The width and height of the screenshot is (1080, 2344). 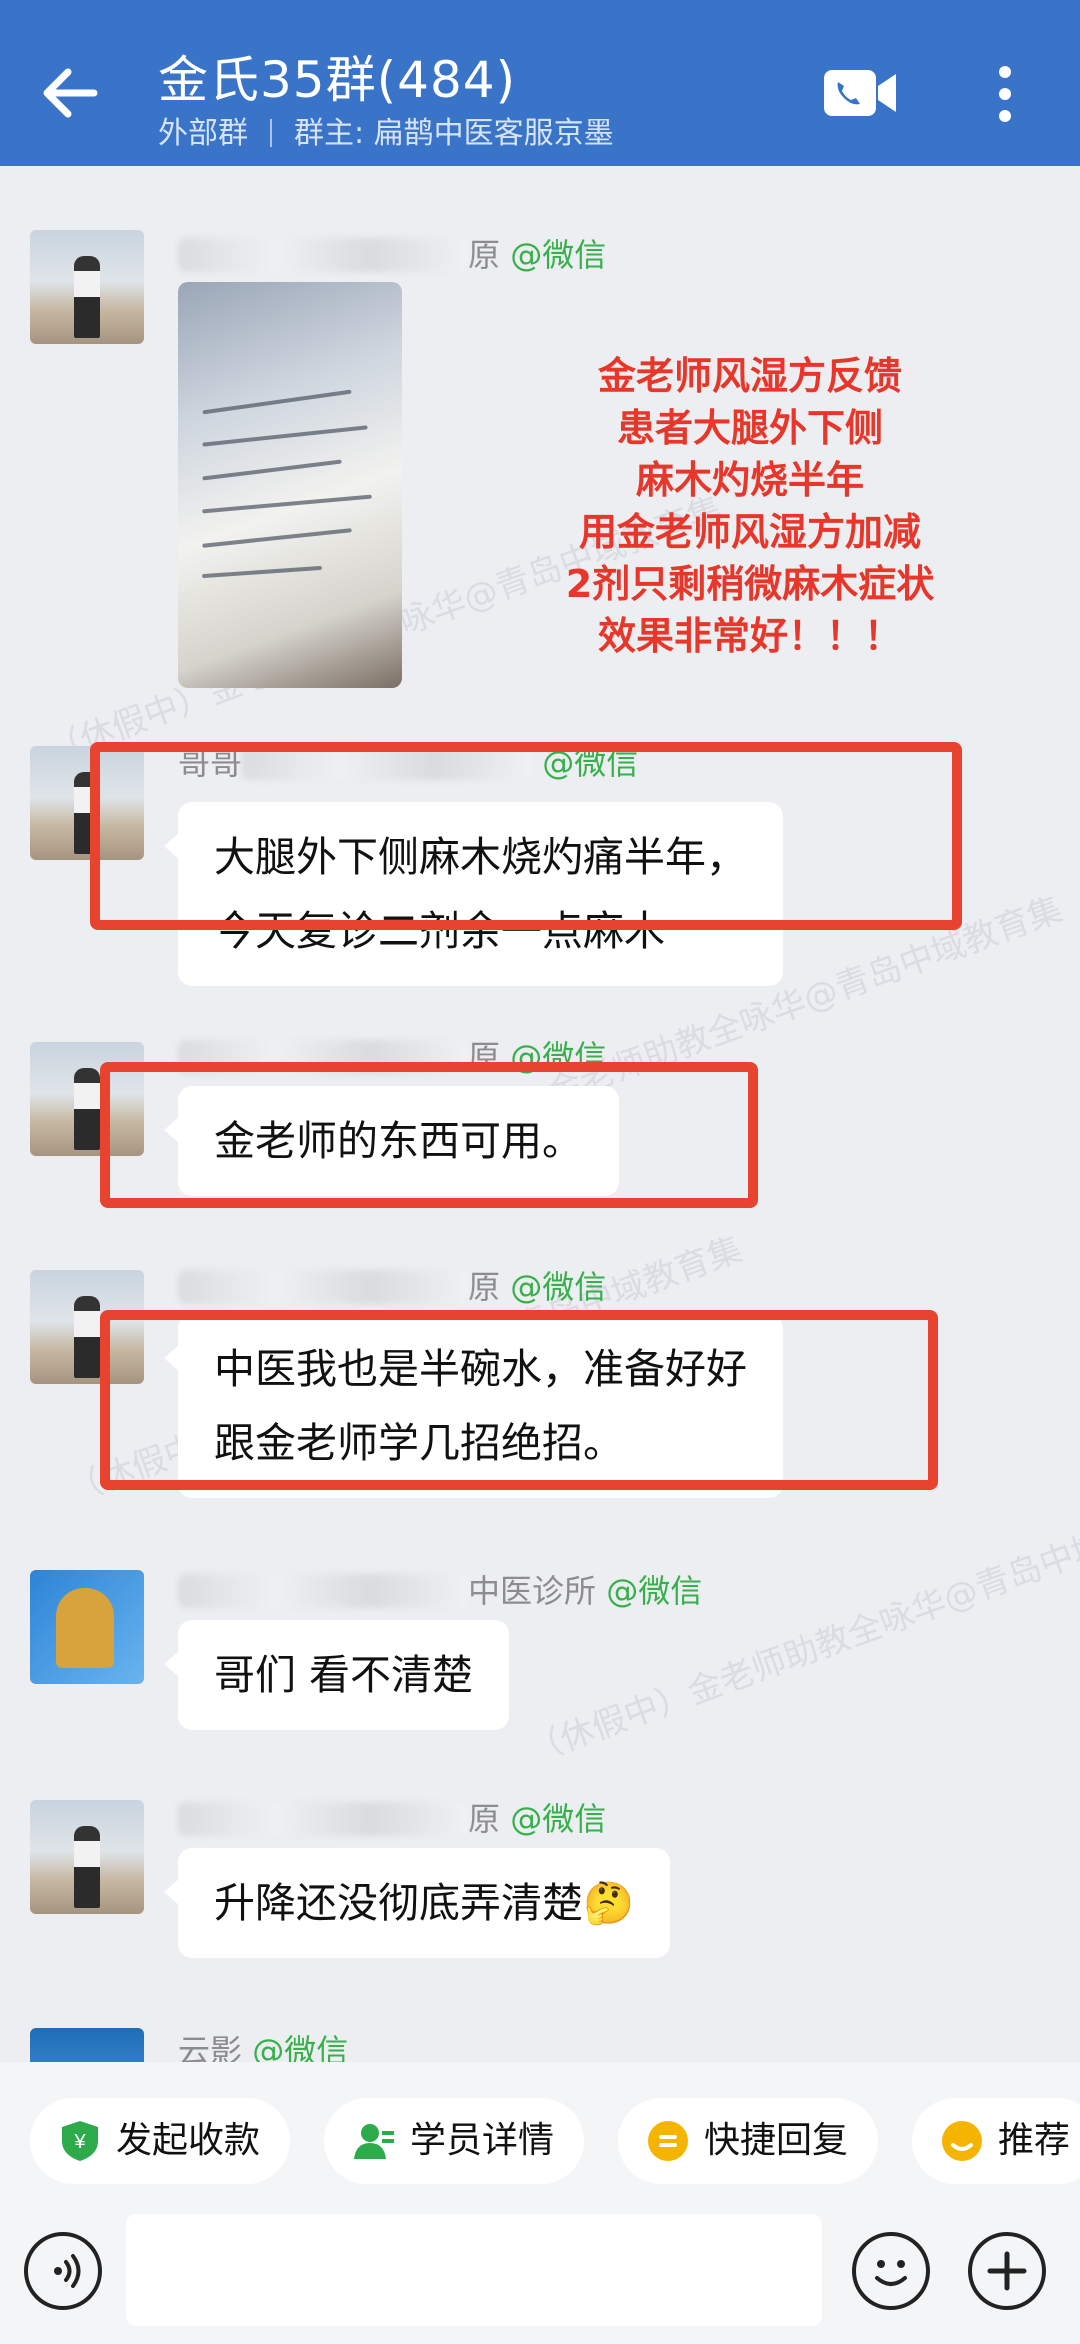 I want to click on quick-reply-icon, so click(x=668, y=2141).